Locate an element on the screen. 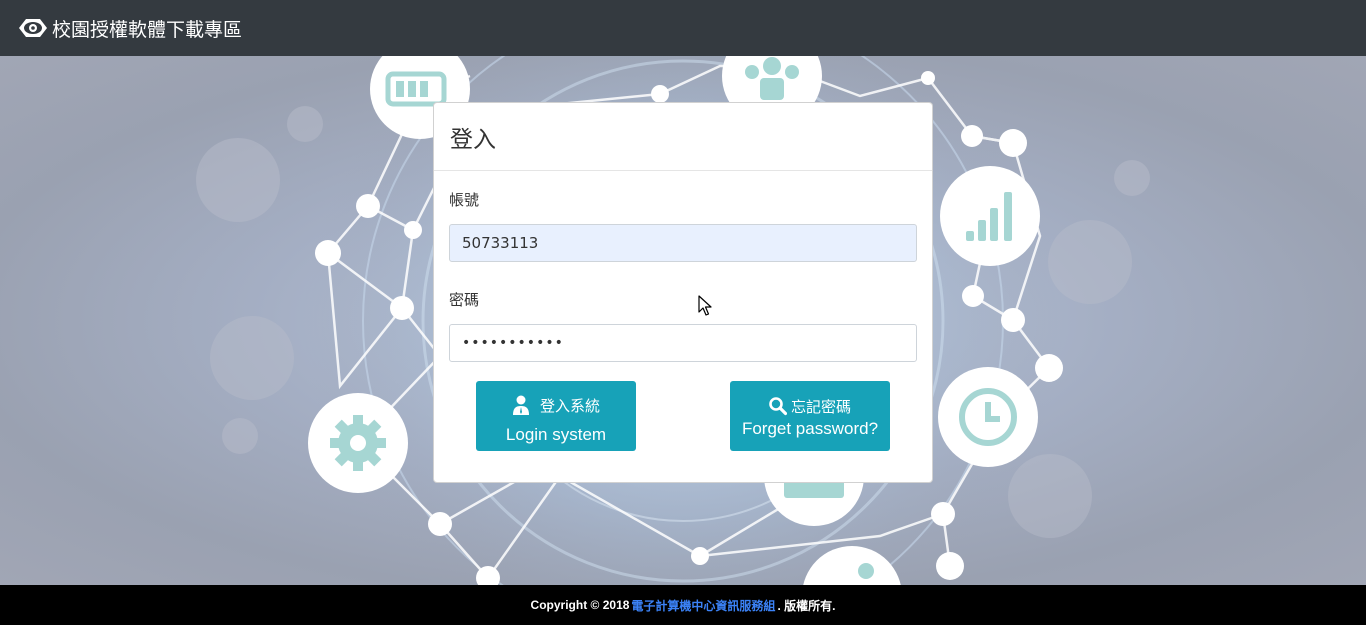  login-button-row: 登入系統 is located at coordinates (556, 405).